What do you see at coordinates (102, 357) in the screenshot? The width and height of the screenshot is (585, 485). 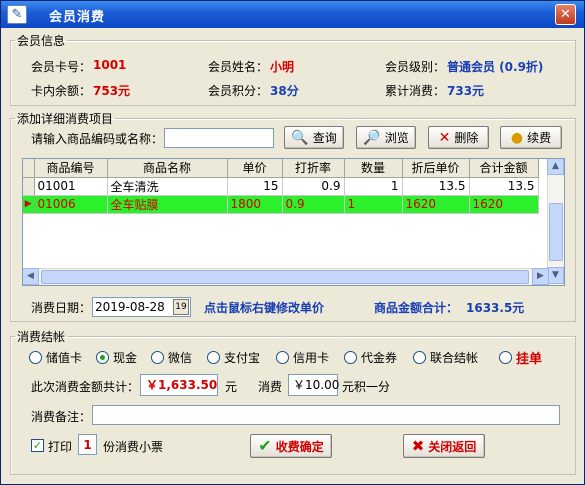 I see `radio-selected-icon` at bounding box center [102, 357].